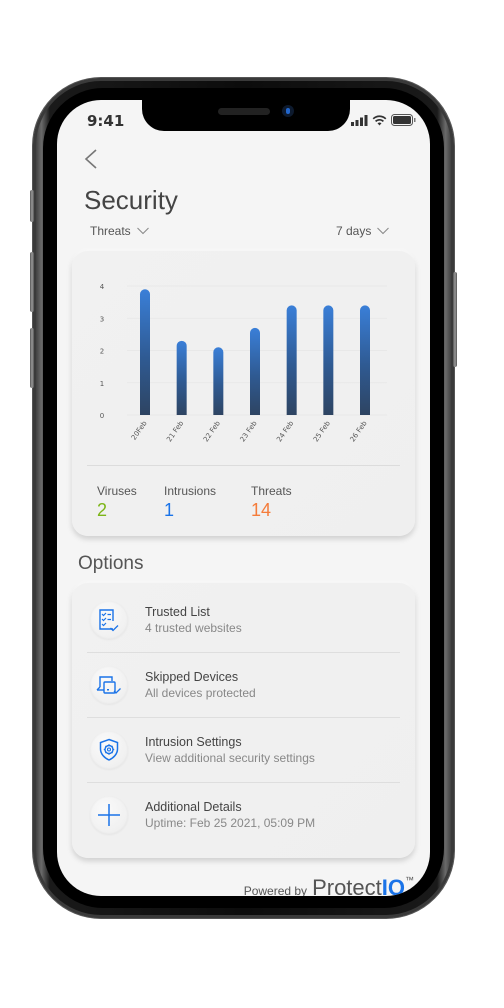 The width and height of the screenshot is (504, 1008). Describe the element at coordinates (110, 231) in the screenshot. I see `metric-dropdown-value: Threats` at that location.